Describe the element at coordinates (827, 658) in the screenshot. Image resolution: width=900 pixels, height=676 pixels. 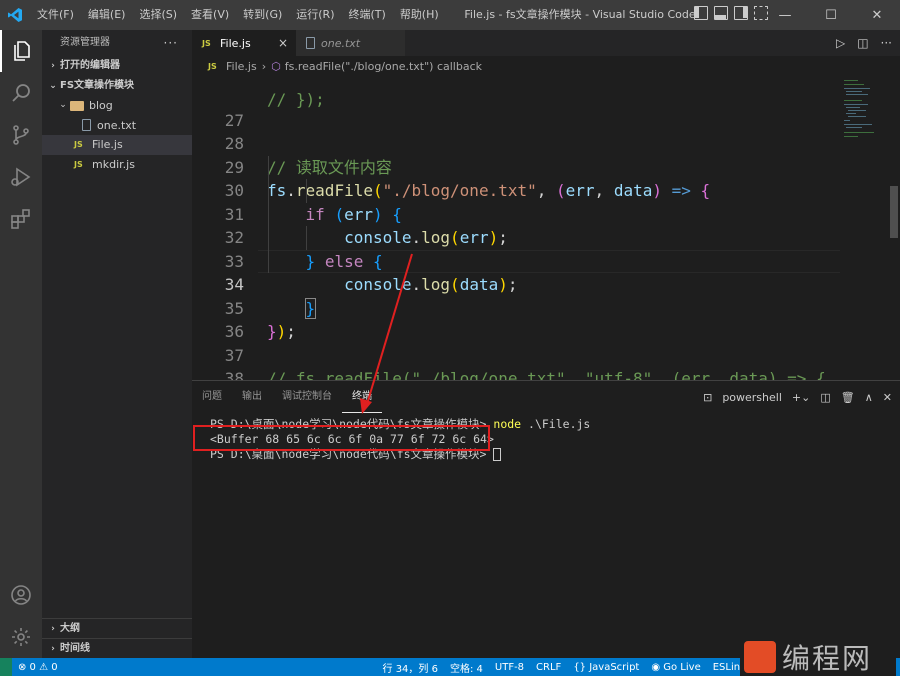
I see `watermark-text: 编程网` at that location.